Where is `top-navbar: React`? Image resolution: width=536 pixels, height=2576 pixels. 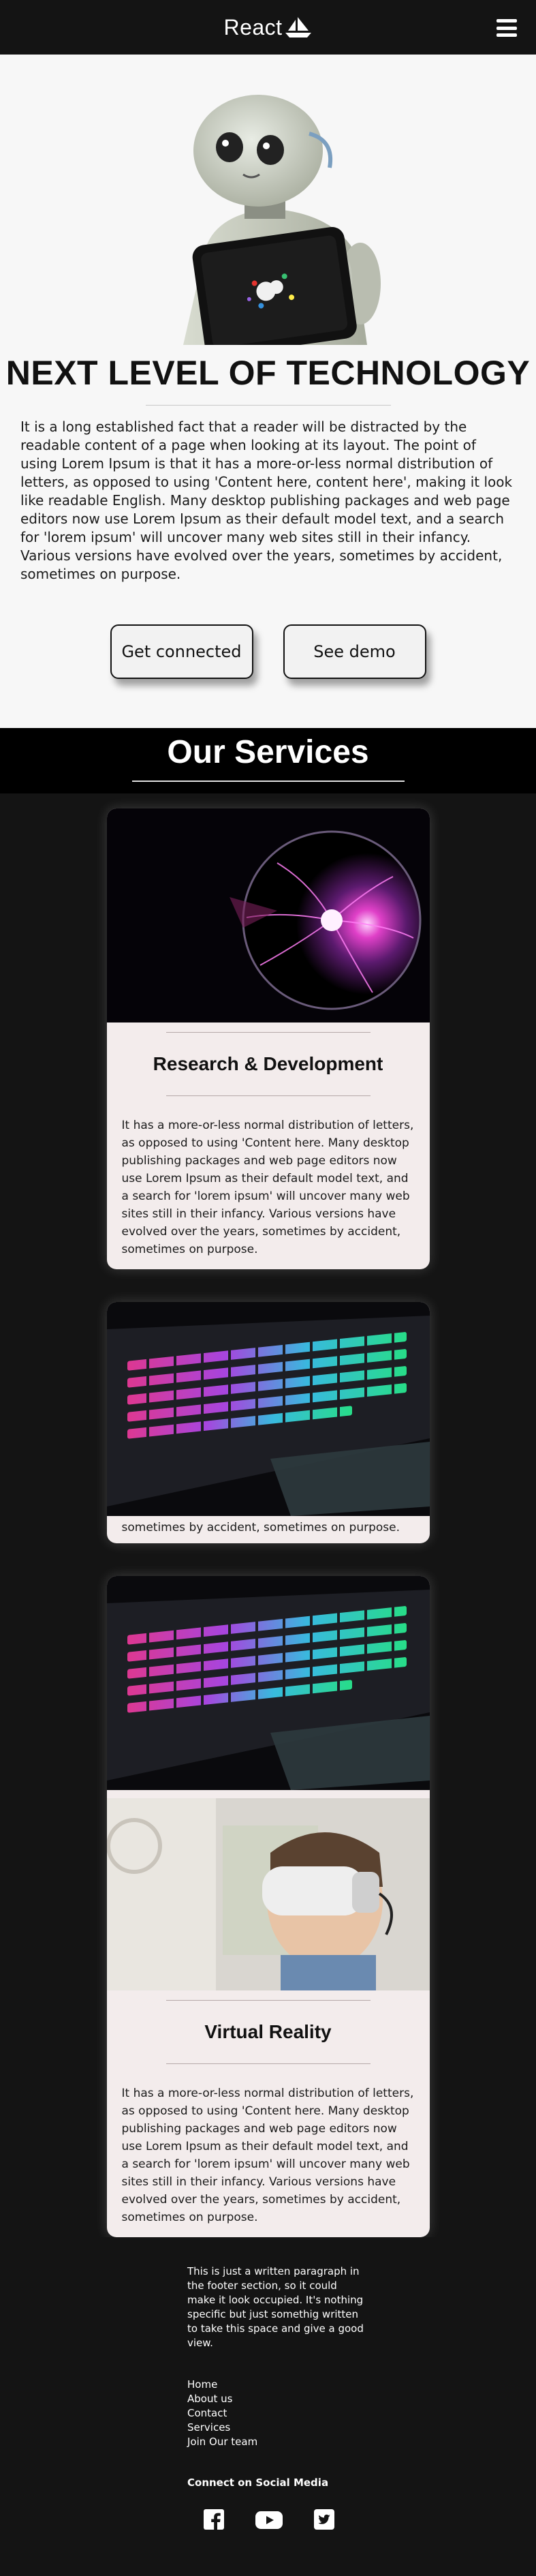 top-navbar: React is located at coordinates (268, 28).